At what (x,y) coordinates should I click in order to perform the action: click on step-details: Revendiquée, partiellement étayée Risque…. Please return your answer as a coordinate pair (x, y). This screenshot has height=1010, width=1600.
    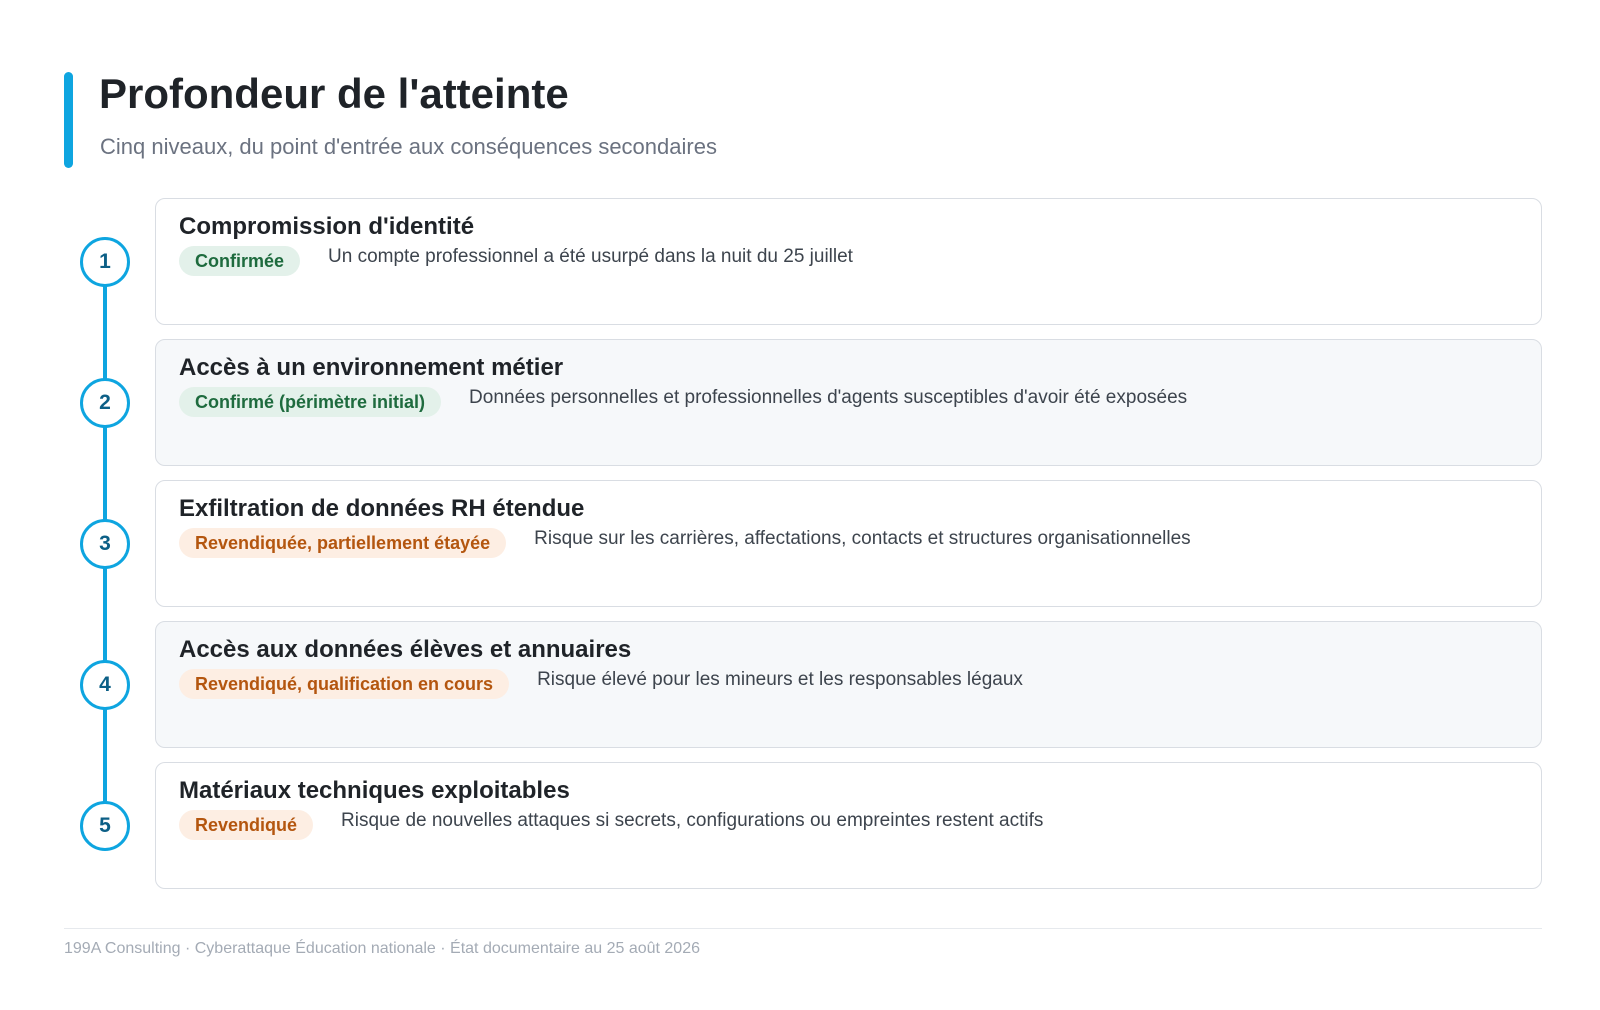
    Looking at the image, I should click on (685, 543).